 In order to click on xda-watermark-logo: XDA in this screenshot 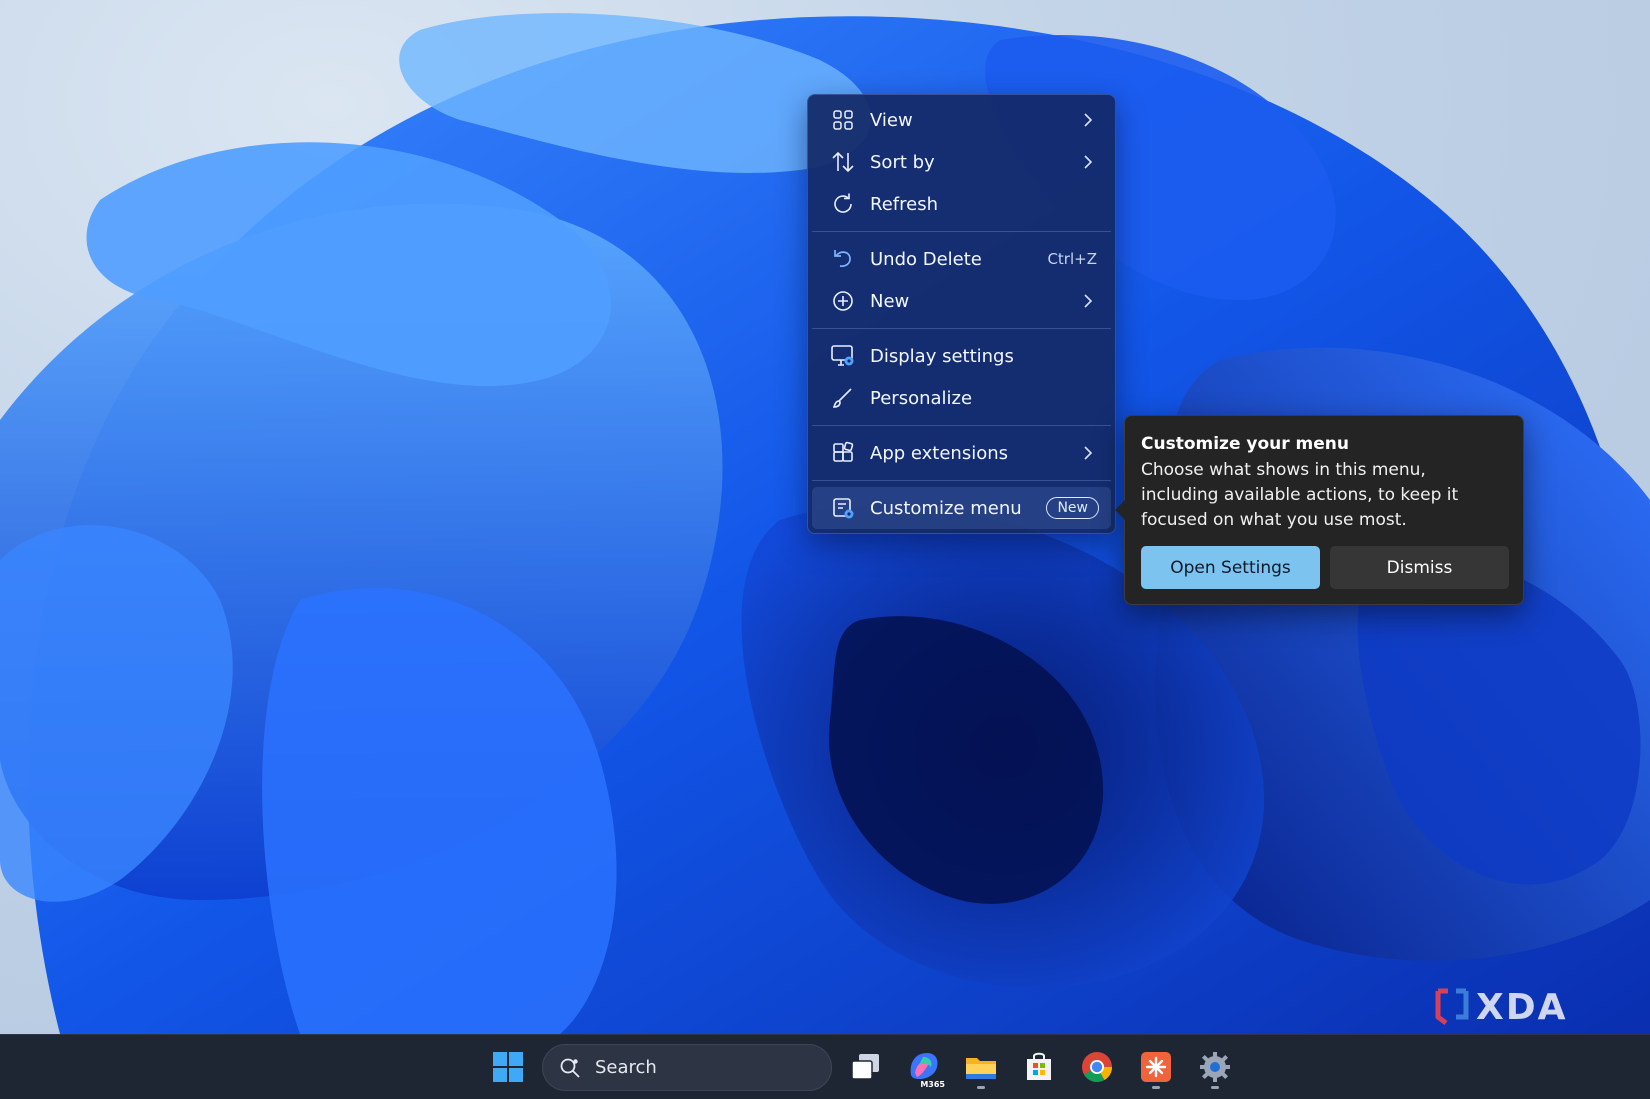, I will do `click(1514, 1007)`.